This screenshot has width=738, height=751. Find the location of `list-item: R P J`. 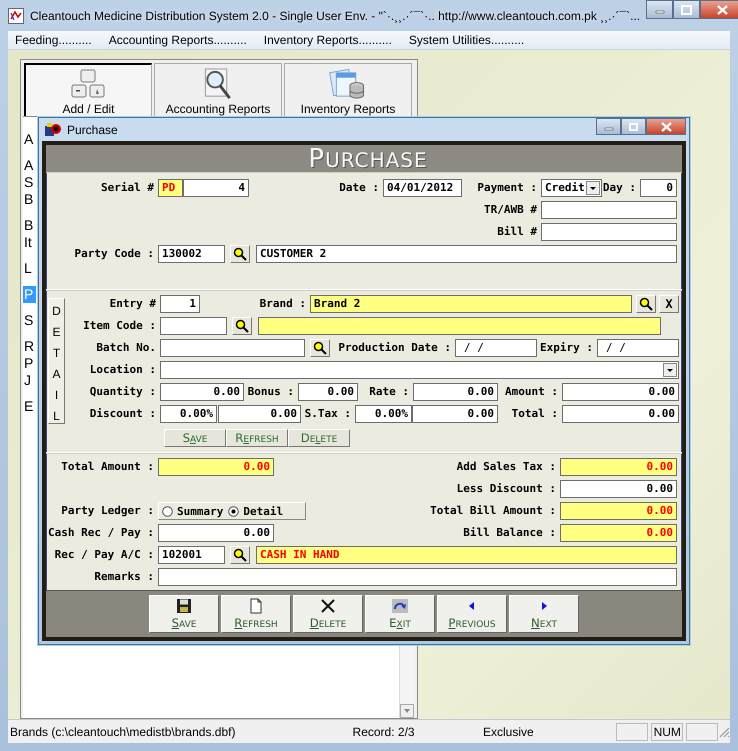

list-item: R P J is located at coordinates (29, 363).